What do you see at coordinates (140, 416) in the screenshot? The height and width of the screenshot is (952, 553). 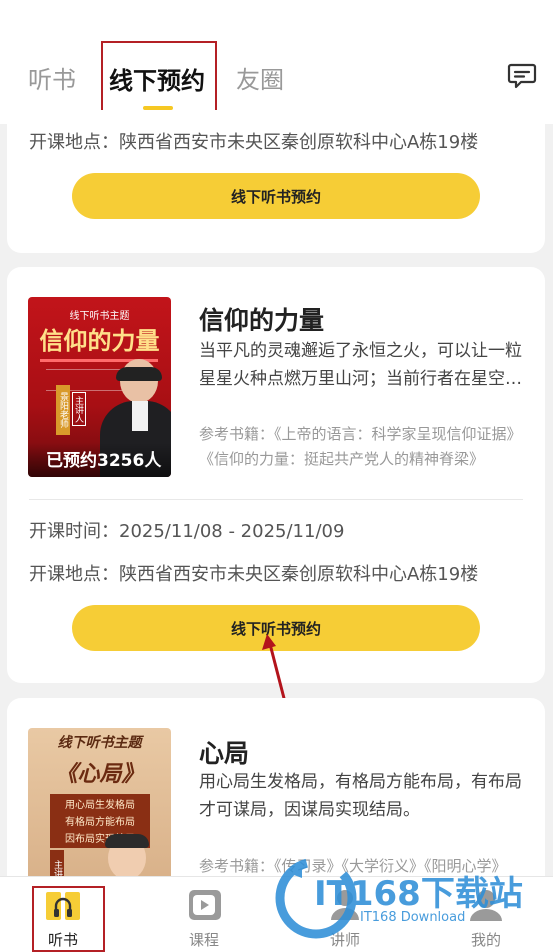 I see `speaker-shirt` at bounding box center [140, 416].